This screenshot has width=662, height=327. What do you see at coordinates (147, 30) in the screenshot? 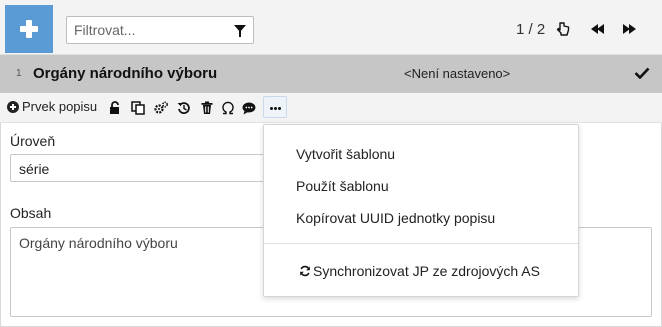
I see `filter-input` at bounding box center [147, 30].